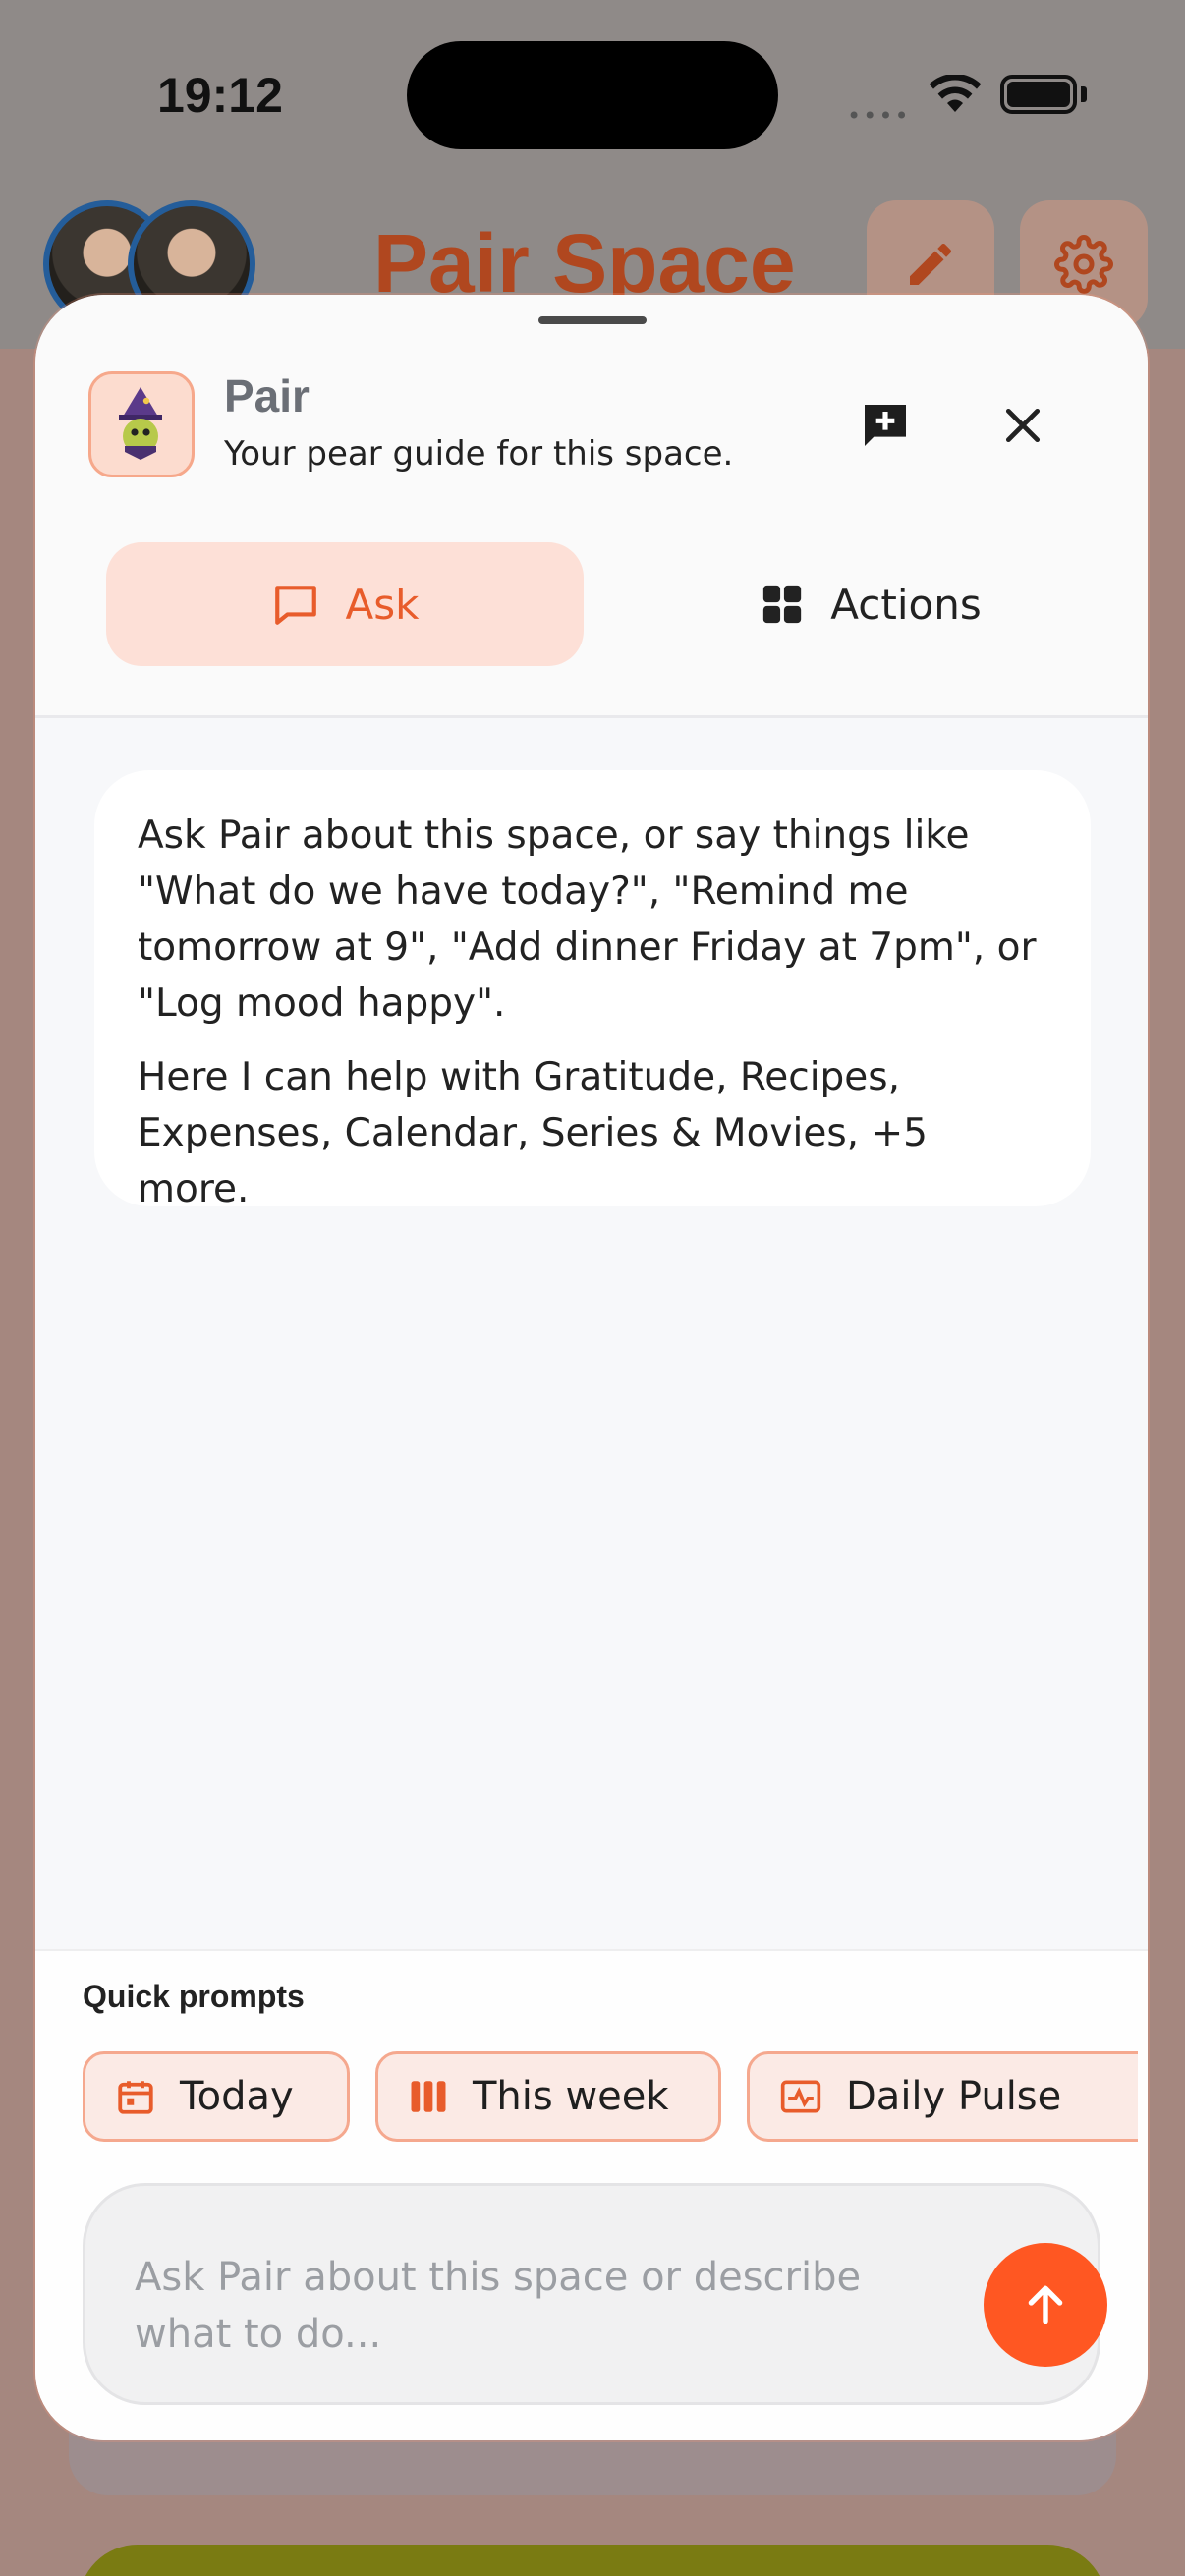 Image resolution: width=1185 pixels, height=2576 pixels. What do you see at coordinates (479, 454) in the screenshot?
I see `assistant-tagline: Your pear guide for this space.` at bounding box center [479, 454].